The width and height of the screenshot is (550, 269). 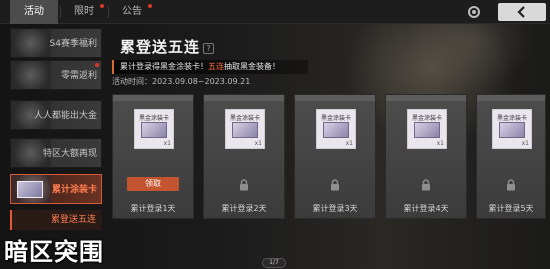 What do you see at coordinates (275, 12) in the screenshot?
I see `tab-bar: 活动 限时 公告` at bounding box center [275, 12].